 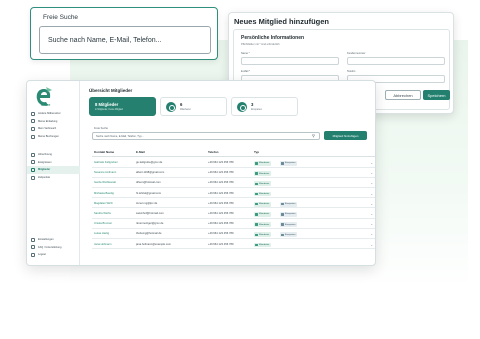 I want to click on mail-icon, so click(x=33, y=121).